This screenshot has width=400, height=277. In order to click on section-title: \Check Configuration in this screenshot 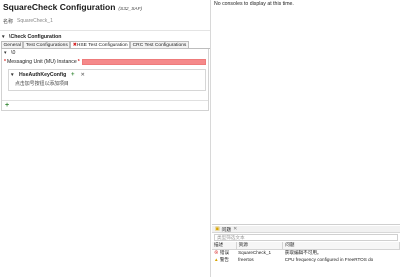, I will do `click(35, 36)`.